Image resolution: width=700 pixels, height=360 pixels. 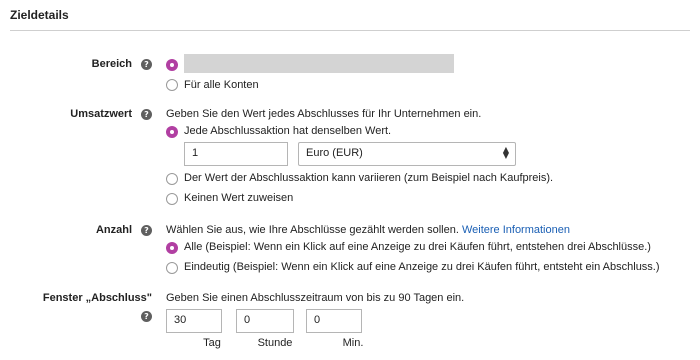 I want to click on radio-value-same, so click(x=172, y=132).